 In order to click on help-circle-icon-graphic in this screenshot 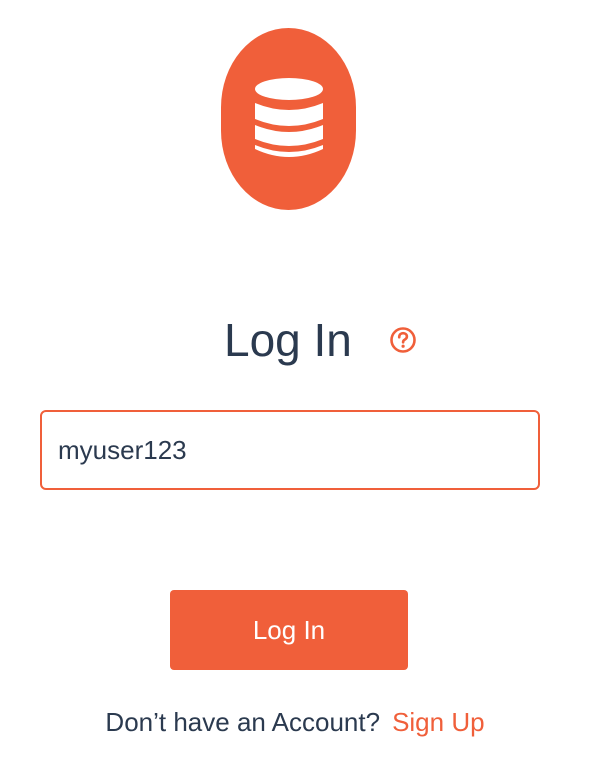, I will do `click(403, 340)`.